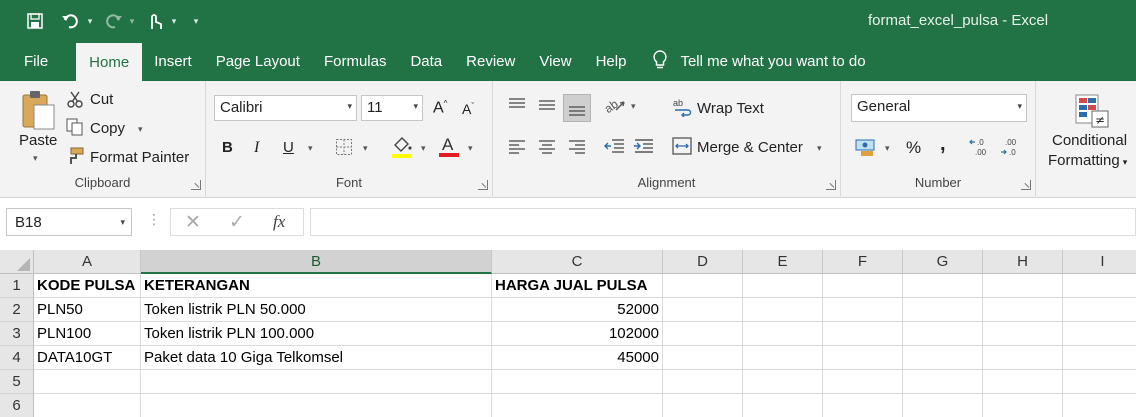  What do you see at coordinates (1099, 310) in the screenshot?
I see `cell-i2` at bounding box center [1099, 310].